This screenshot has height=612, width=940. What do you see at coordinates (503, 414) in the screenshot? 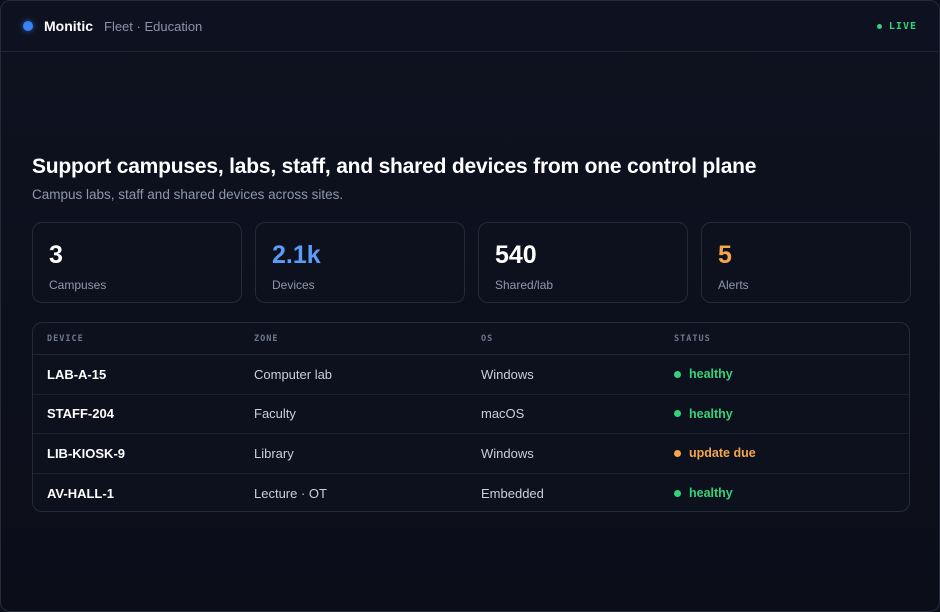
I see `os-cell: macOS` at bounding box center [503, 414].